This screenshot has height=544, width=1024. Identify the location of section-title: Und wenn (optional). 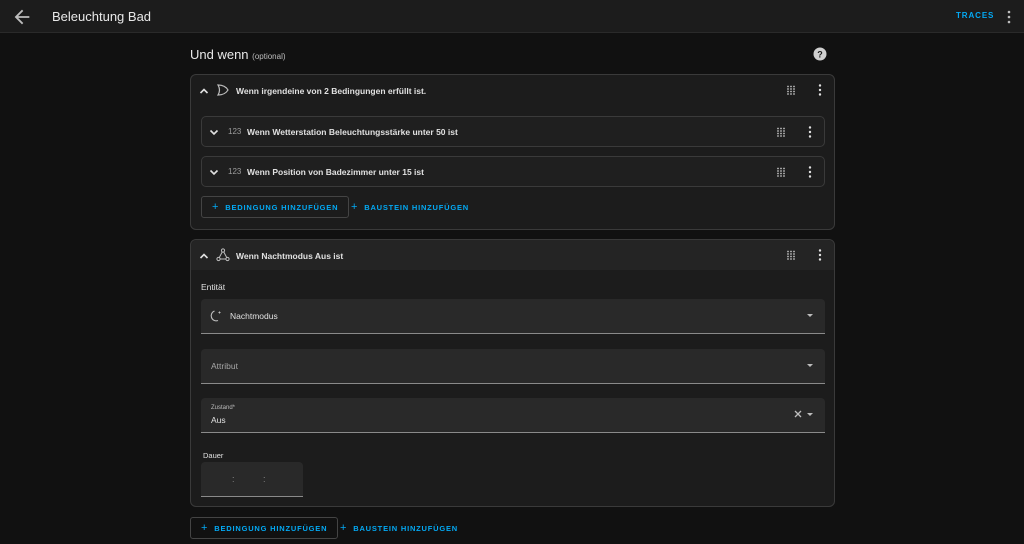
(512, 54).